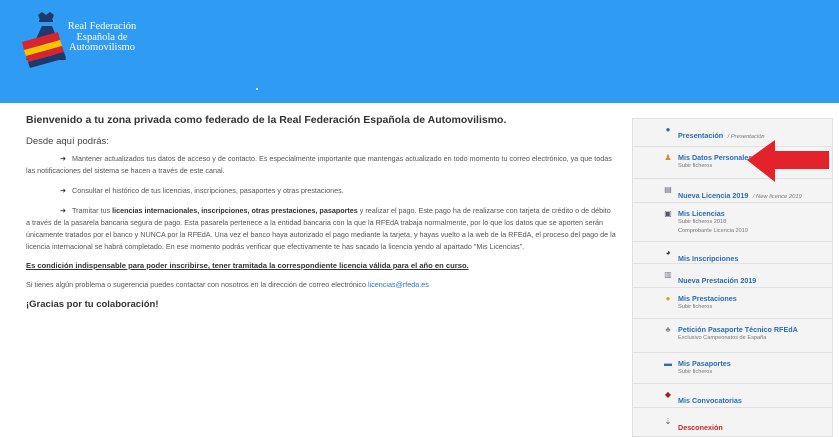 The image size is (839, 437). What do you see at coordinates (732, 368) in the screenshot?
I see `sidebar-item-mis-pasaportes: ▬ Mis Pasaportes Subir ficheros` at bounding box center [732, 368].